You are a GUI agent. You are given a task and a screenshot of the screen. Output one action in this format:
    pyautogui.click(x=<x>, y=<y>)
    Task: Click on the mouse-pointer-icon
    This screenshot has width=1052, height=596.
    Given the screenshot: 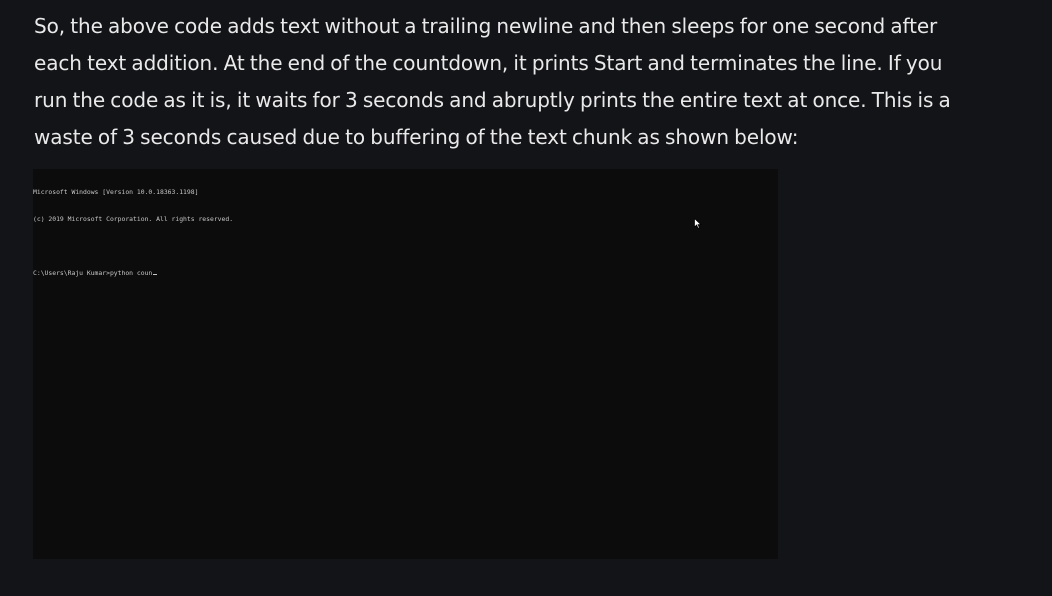 What is the action you would take?
    pyautogui.click(x=698, y=223)
    